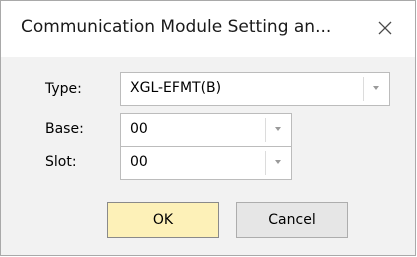 Image resolution: width=417 pixels, height=257 pixels. I want to click on close-button, so click(385, 28).